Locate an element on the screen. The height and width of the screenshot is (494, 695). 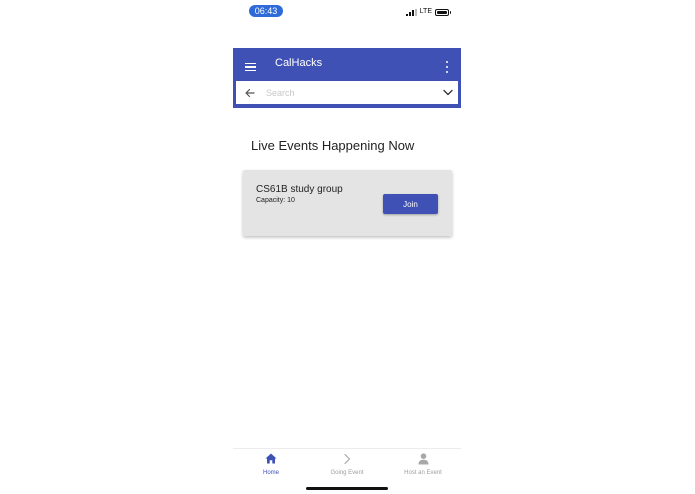
nav-item-going-event: Going Event is located at coordinates (347, 463).